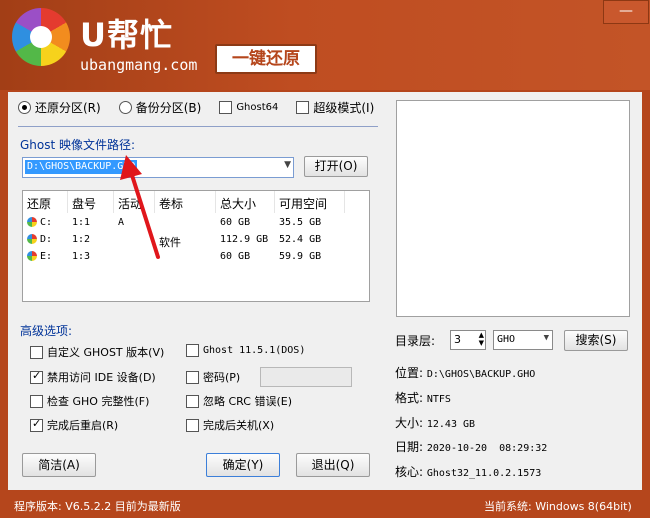 The image size is (650, 518). Describe the element at coordinates (481, 339) in the screenshot. I see `spin-arrows-icon: ▲ ▼` at that location.